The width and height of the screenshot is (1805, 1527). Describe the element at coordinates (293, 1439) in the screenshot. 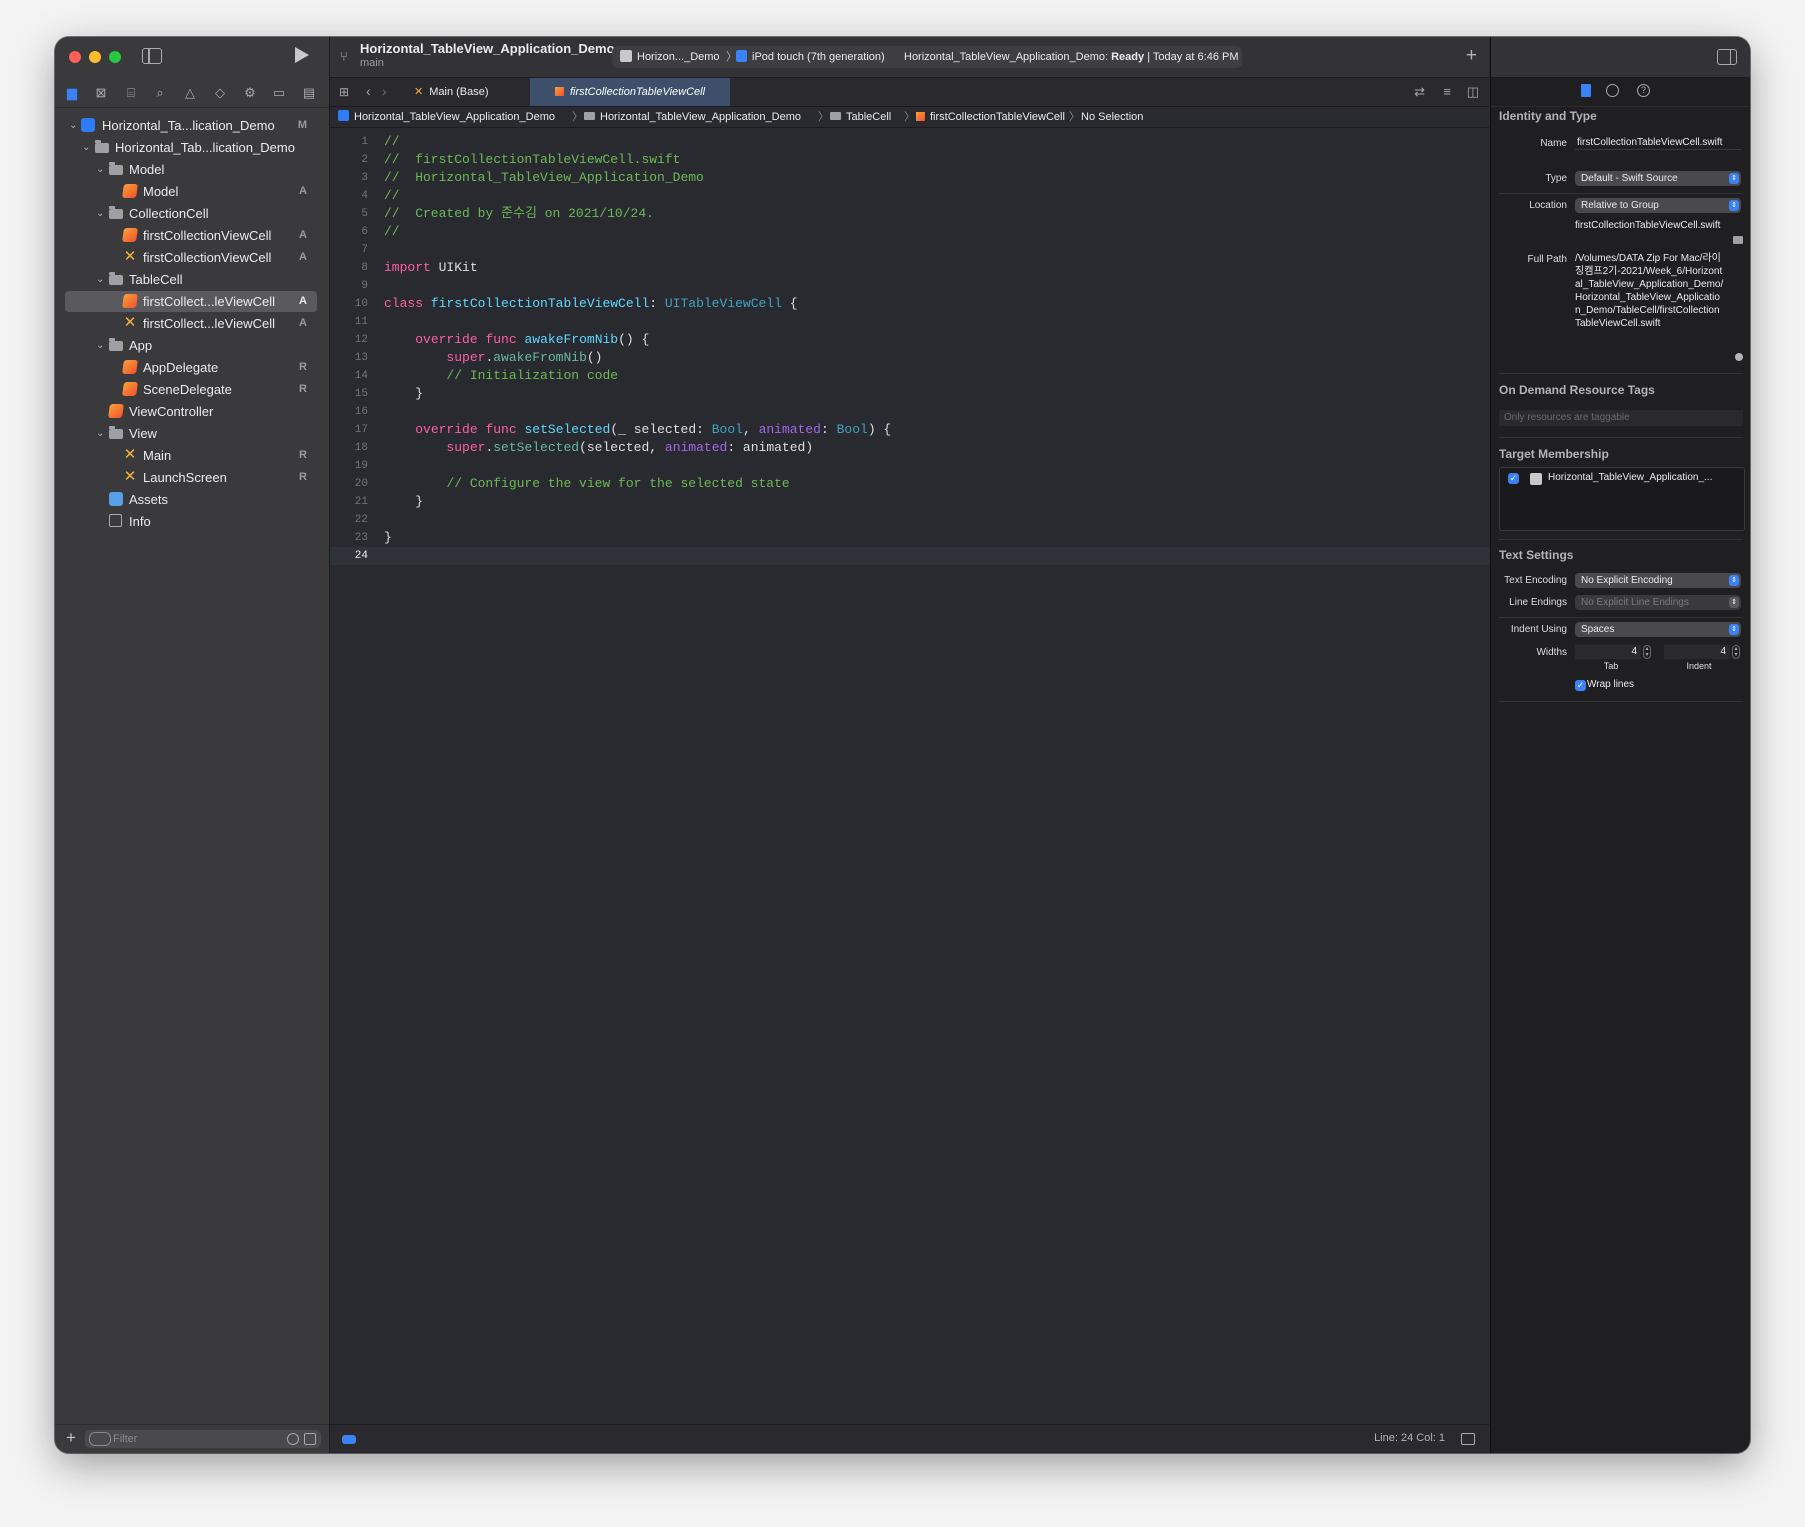

I see `recent-files-icon` at that location.